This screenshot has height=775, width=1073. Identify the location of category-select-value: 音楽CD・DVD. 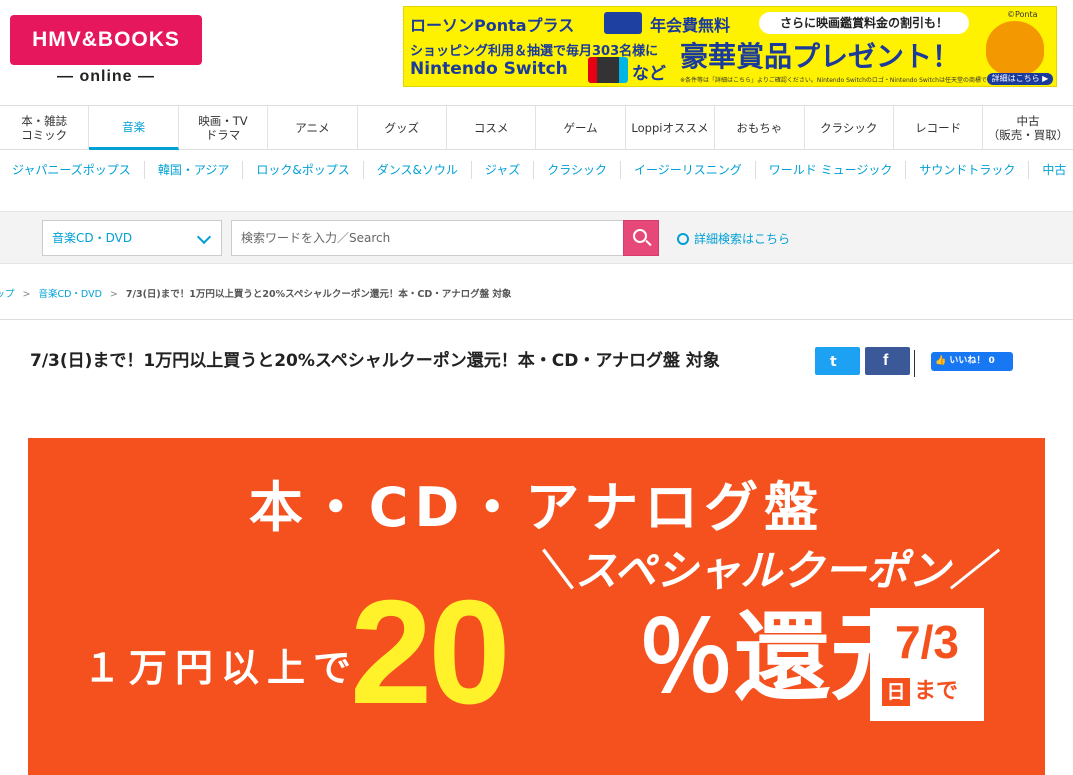
(92, 238).